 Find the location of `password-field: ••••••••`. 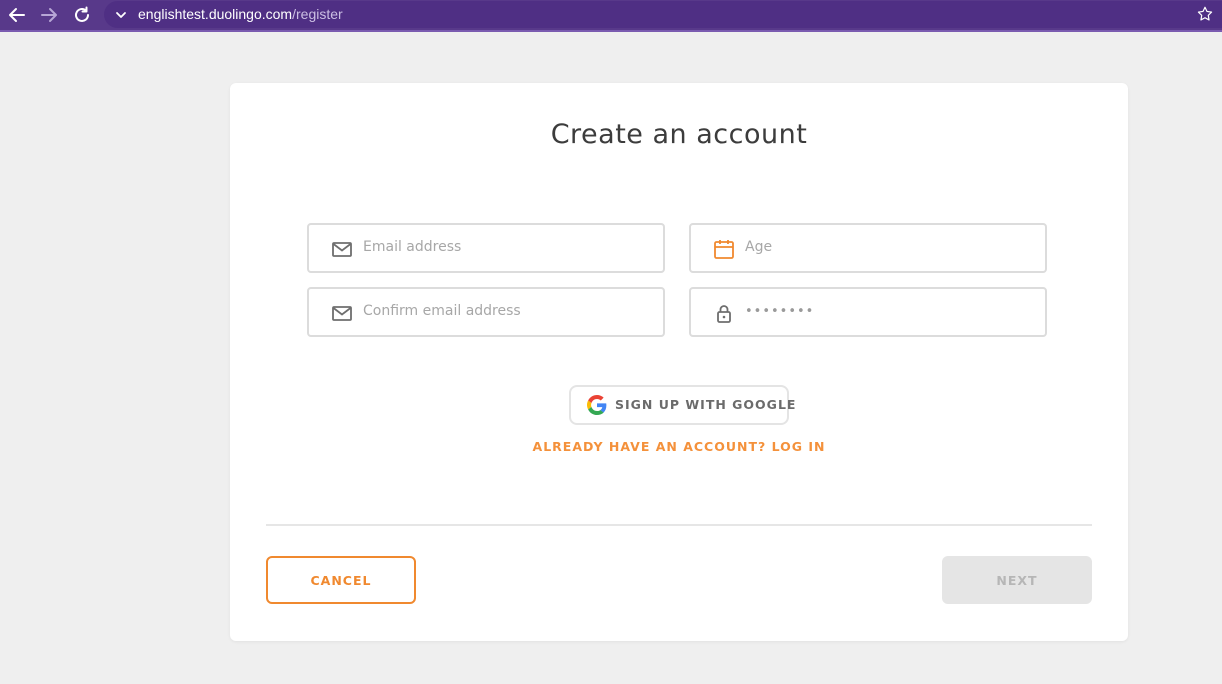

password-field: •••••••• is located at coordinates (868, 312).